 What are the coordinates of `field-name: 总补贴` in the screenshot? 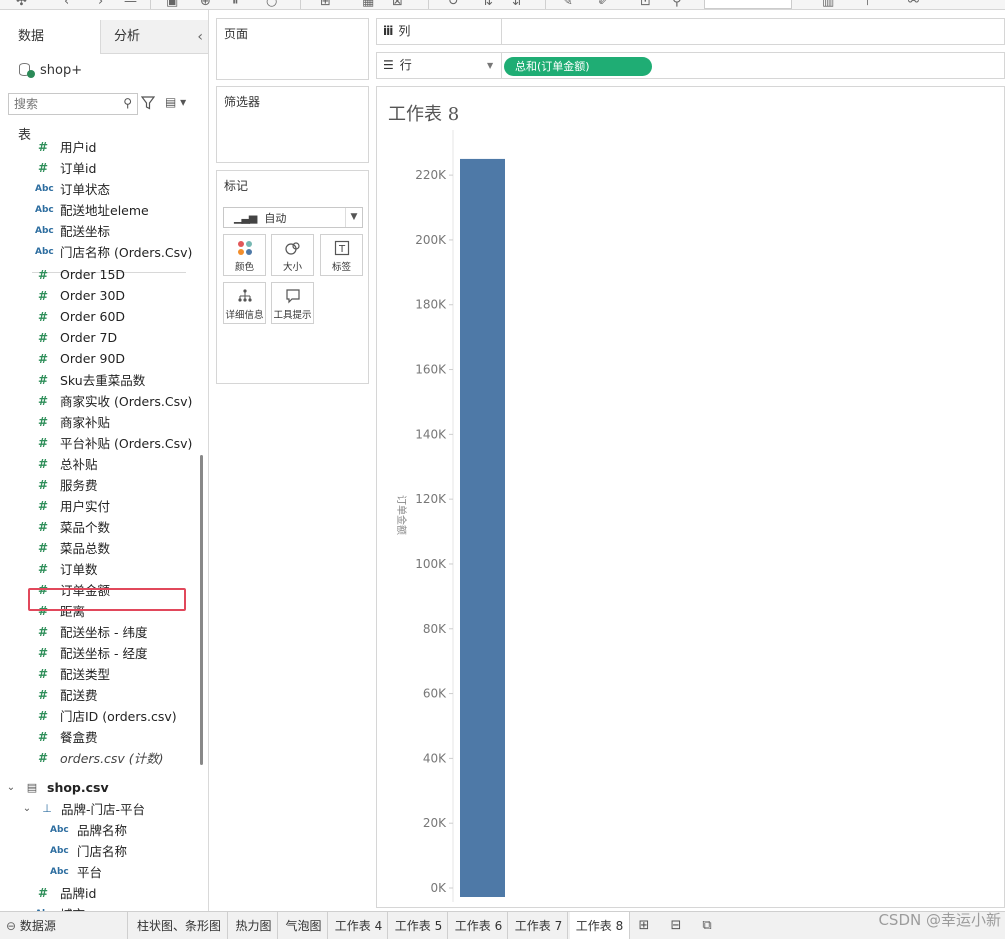 It's located at (79, 464).